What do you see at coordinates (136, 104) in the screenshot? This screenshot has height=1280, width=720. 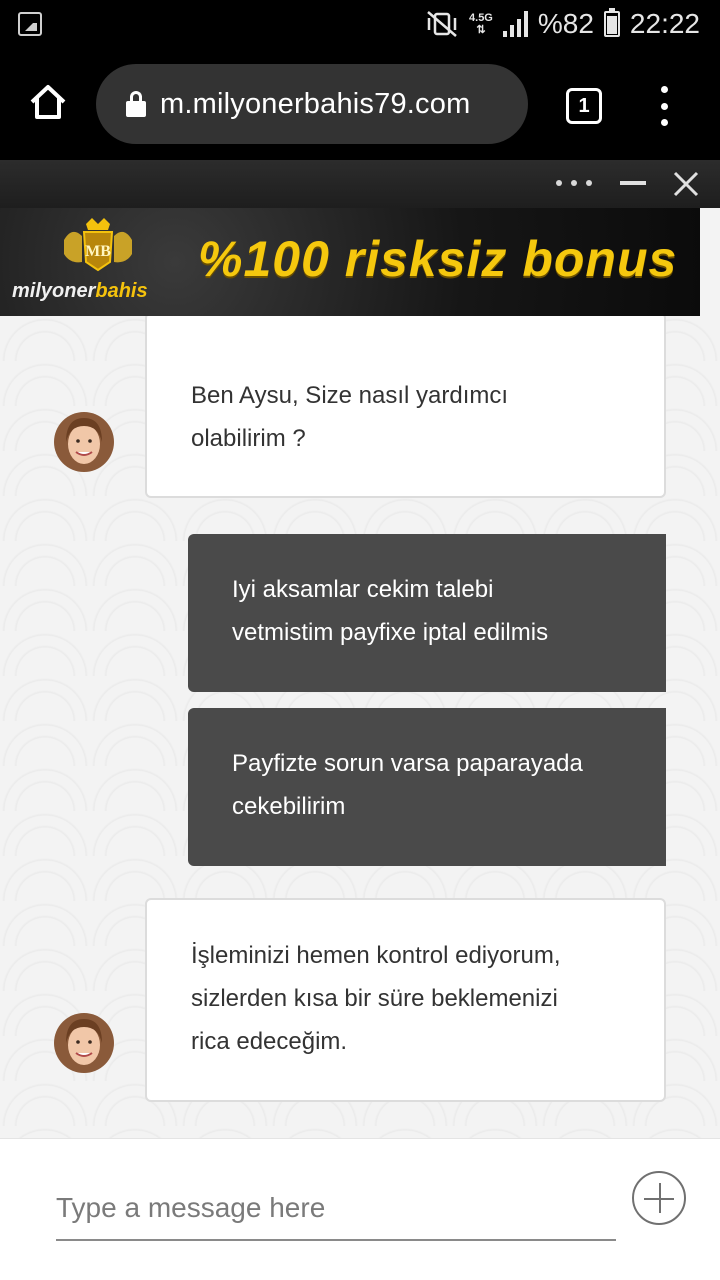 I see `lock-icon` at bounding box center [136, 104].